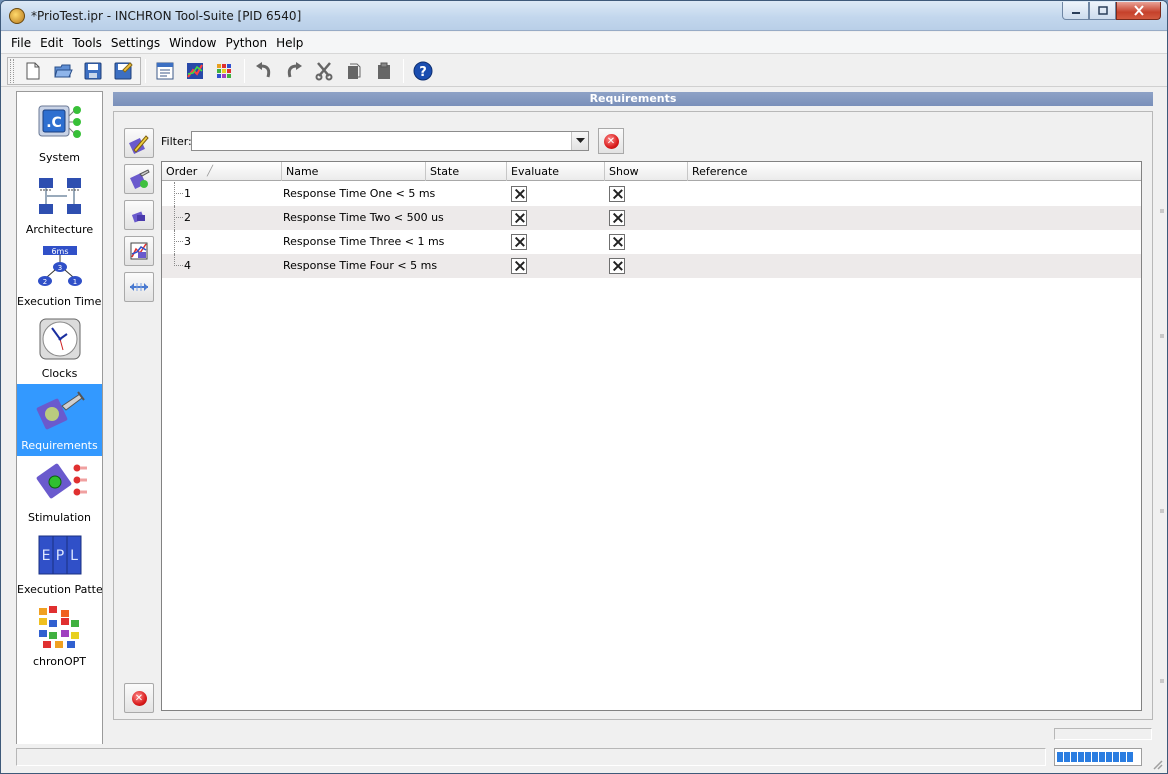 The image size is (1168, 774). I want to click on minimize-icon, so click(1075, 12).